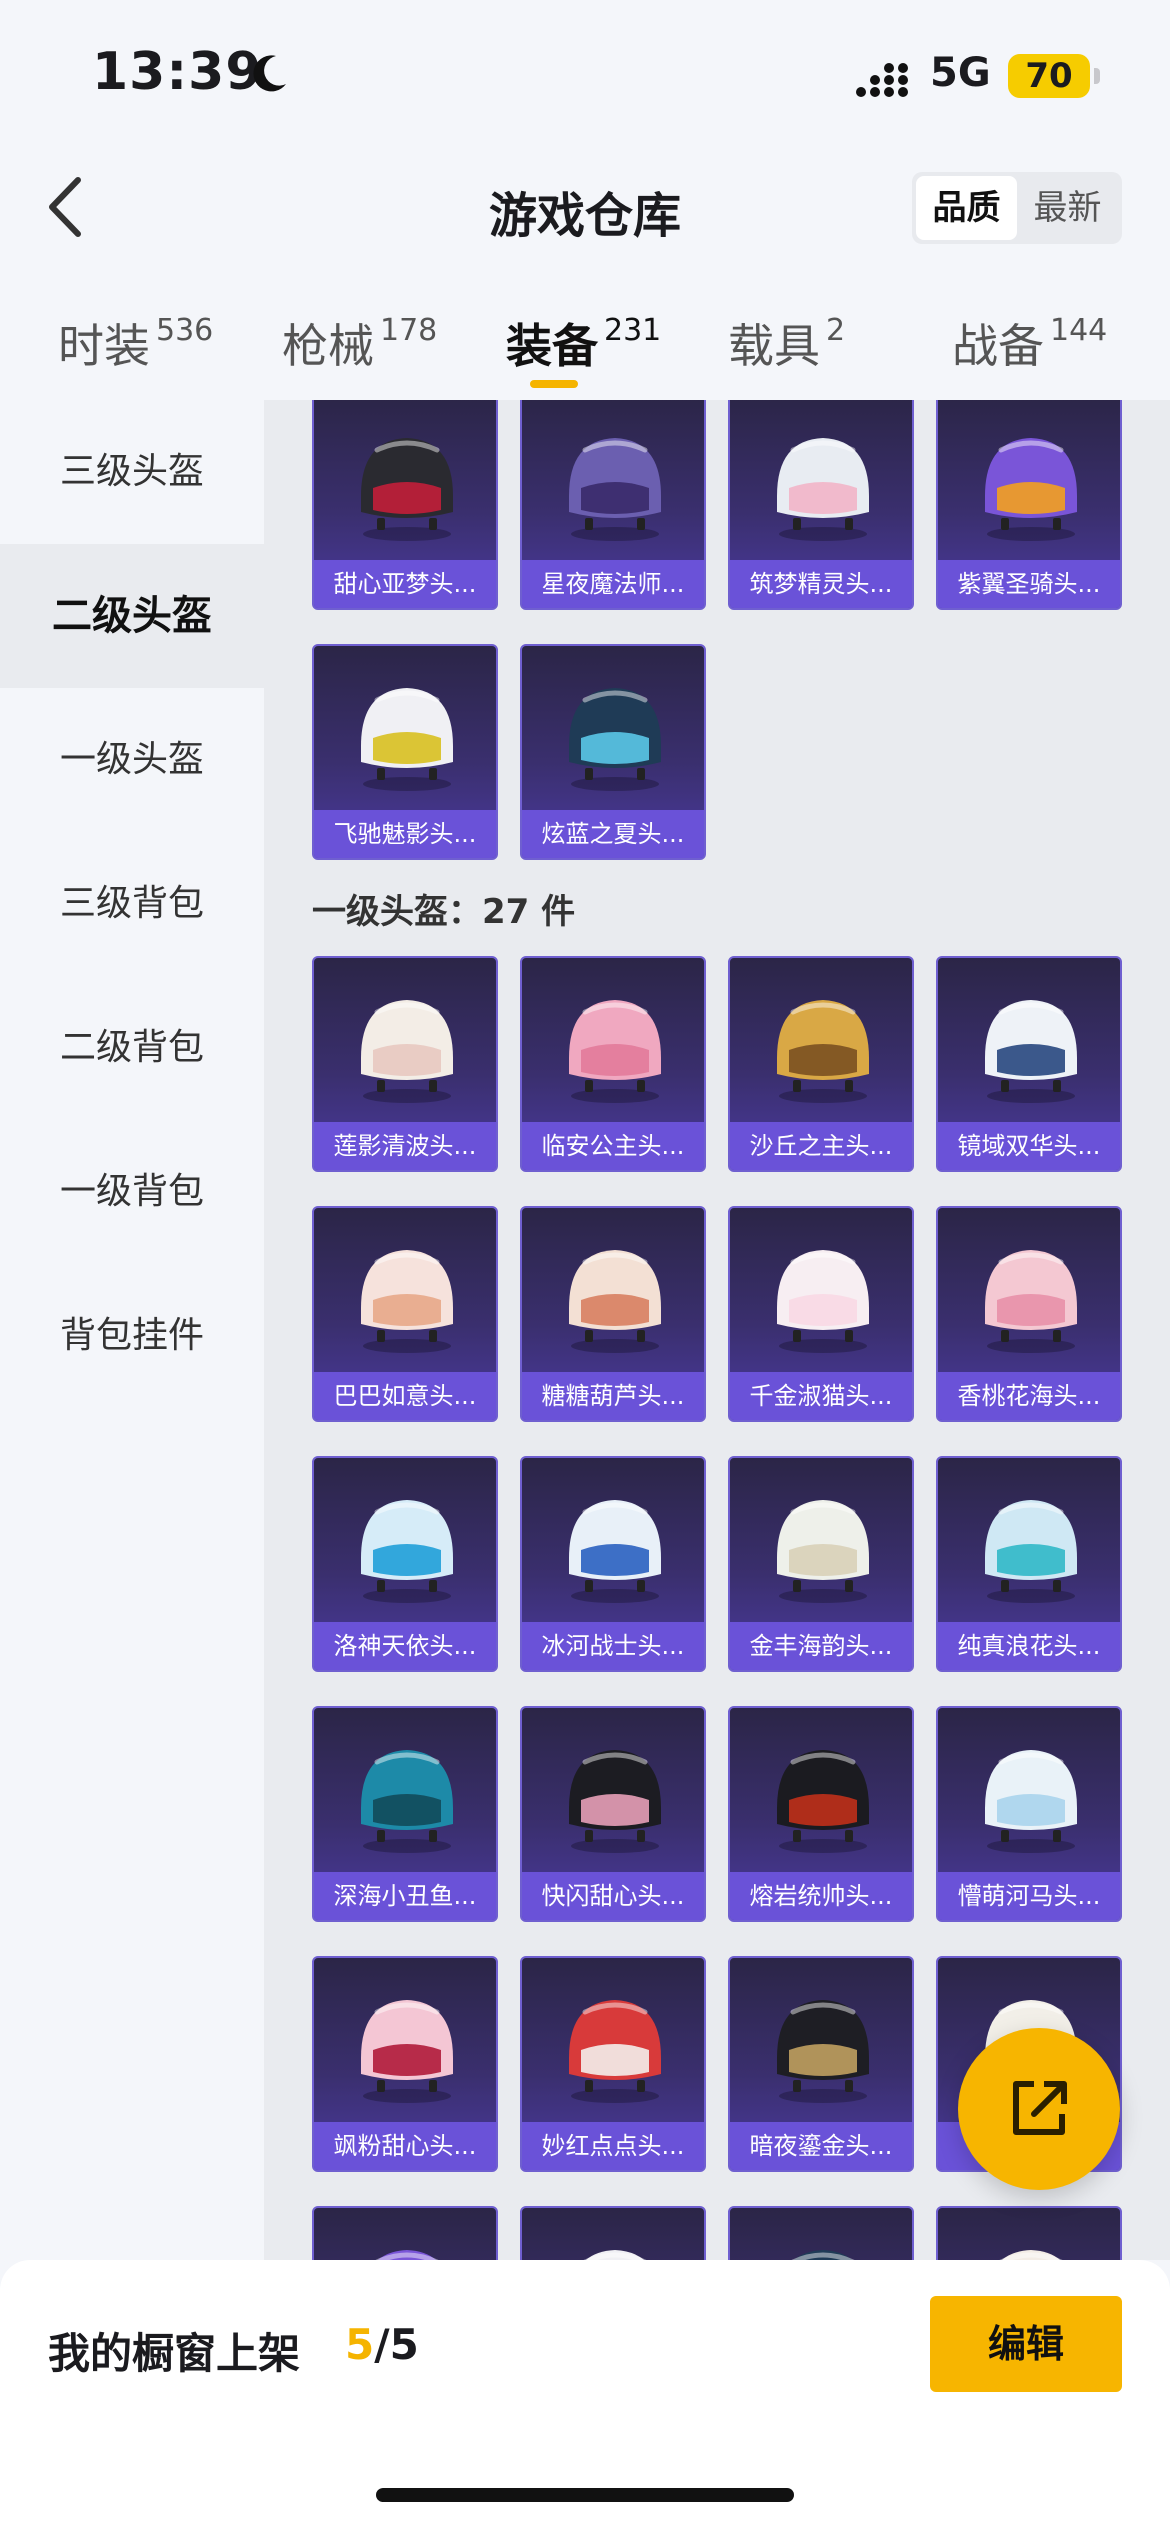 The width and height of the screenshot is (1170, 2532). Describe the element at coordinates (132, 1048) in the screenshot. I see `sidebar-item-level2-backpack: 二级背包` at that location.